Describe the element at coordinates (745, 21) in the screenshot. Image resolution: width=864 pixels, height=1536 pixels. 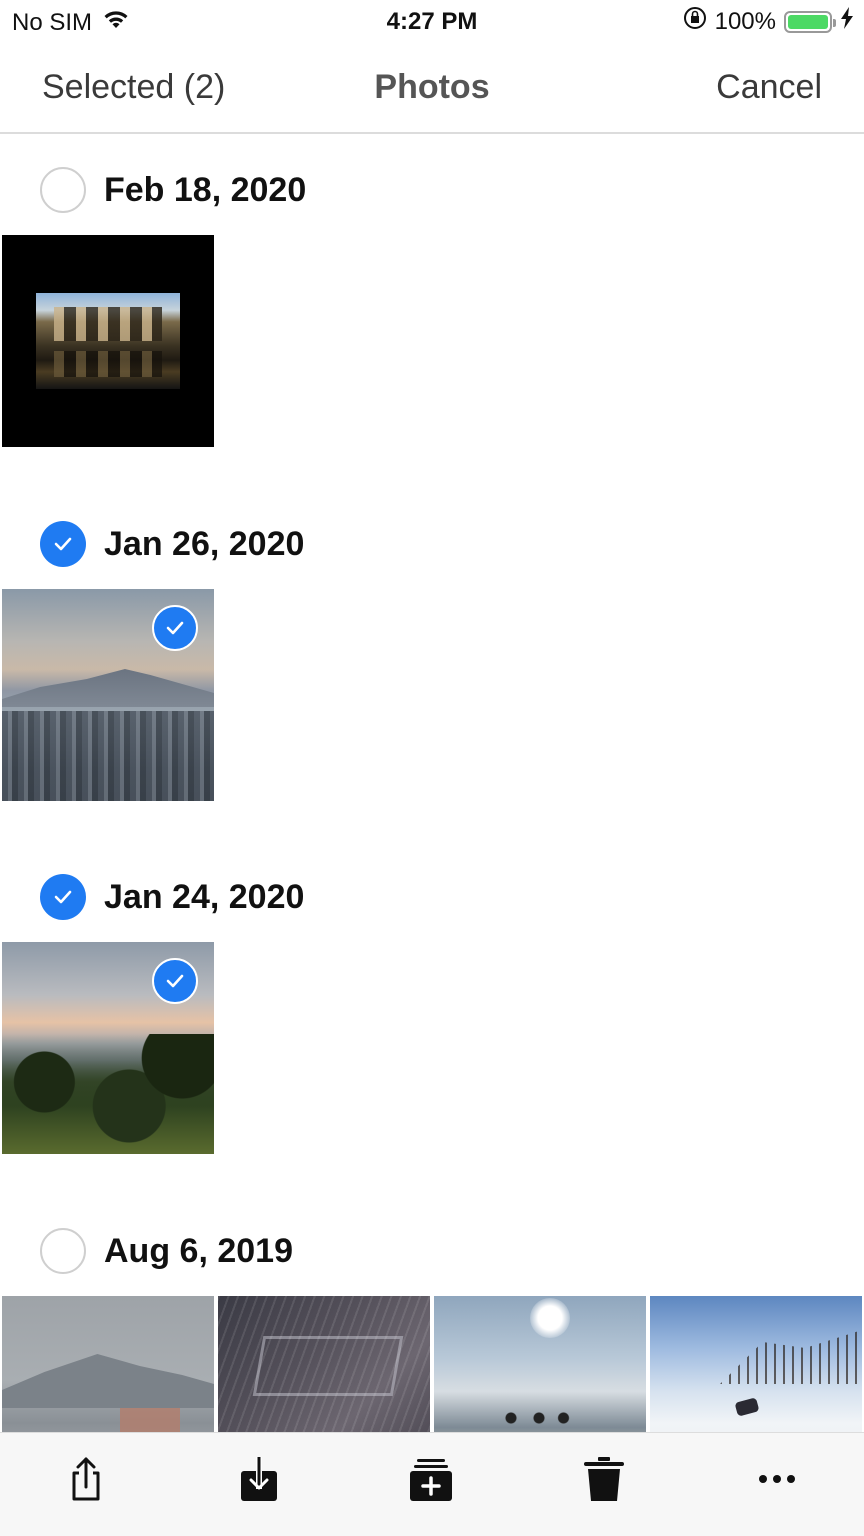
I see `battery-percent: 100%` at that location.